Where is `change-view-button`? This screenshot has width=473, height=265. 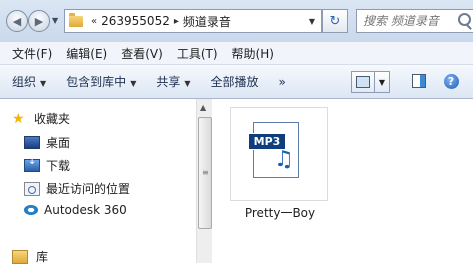 change-view-button is located at coordinates (363, 82).